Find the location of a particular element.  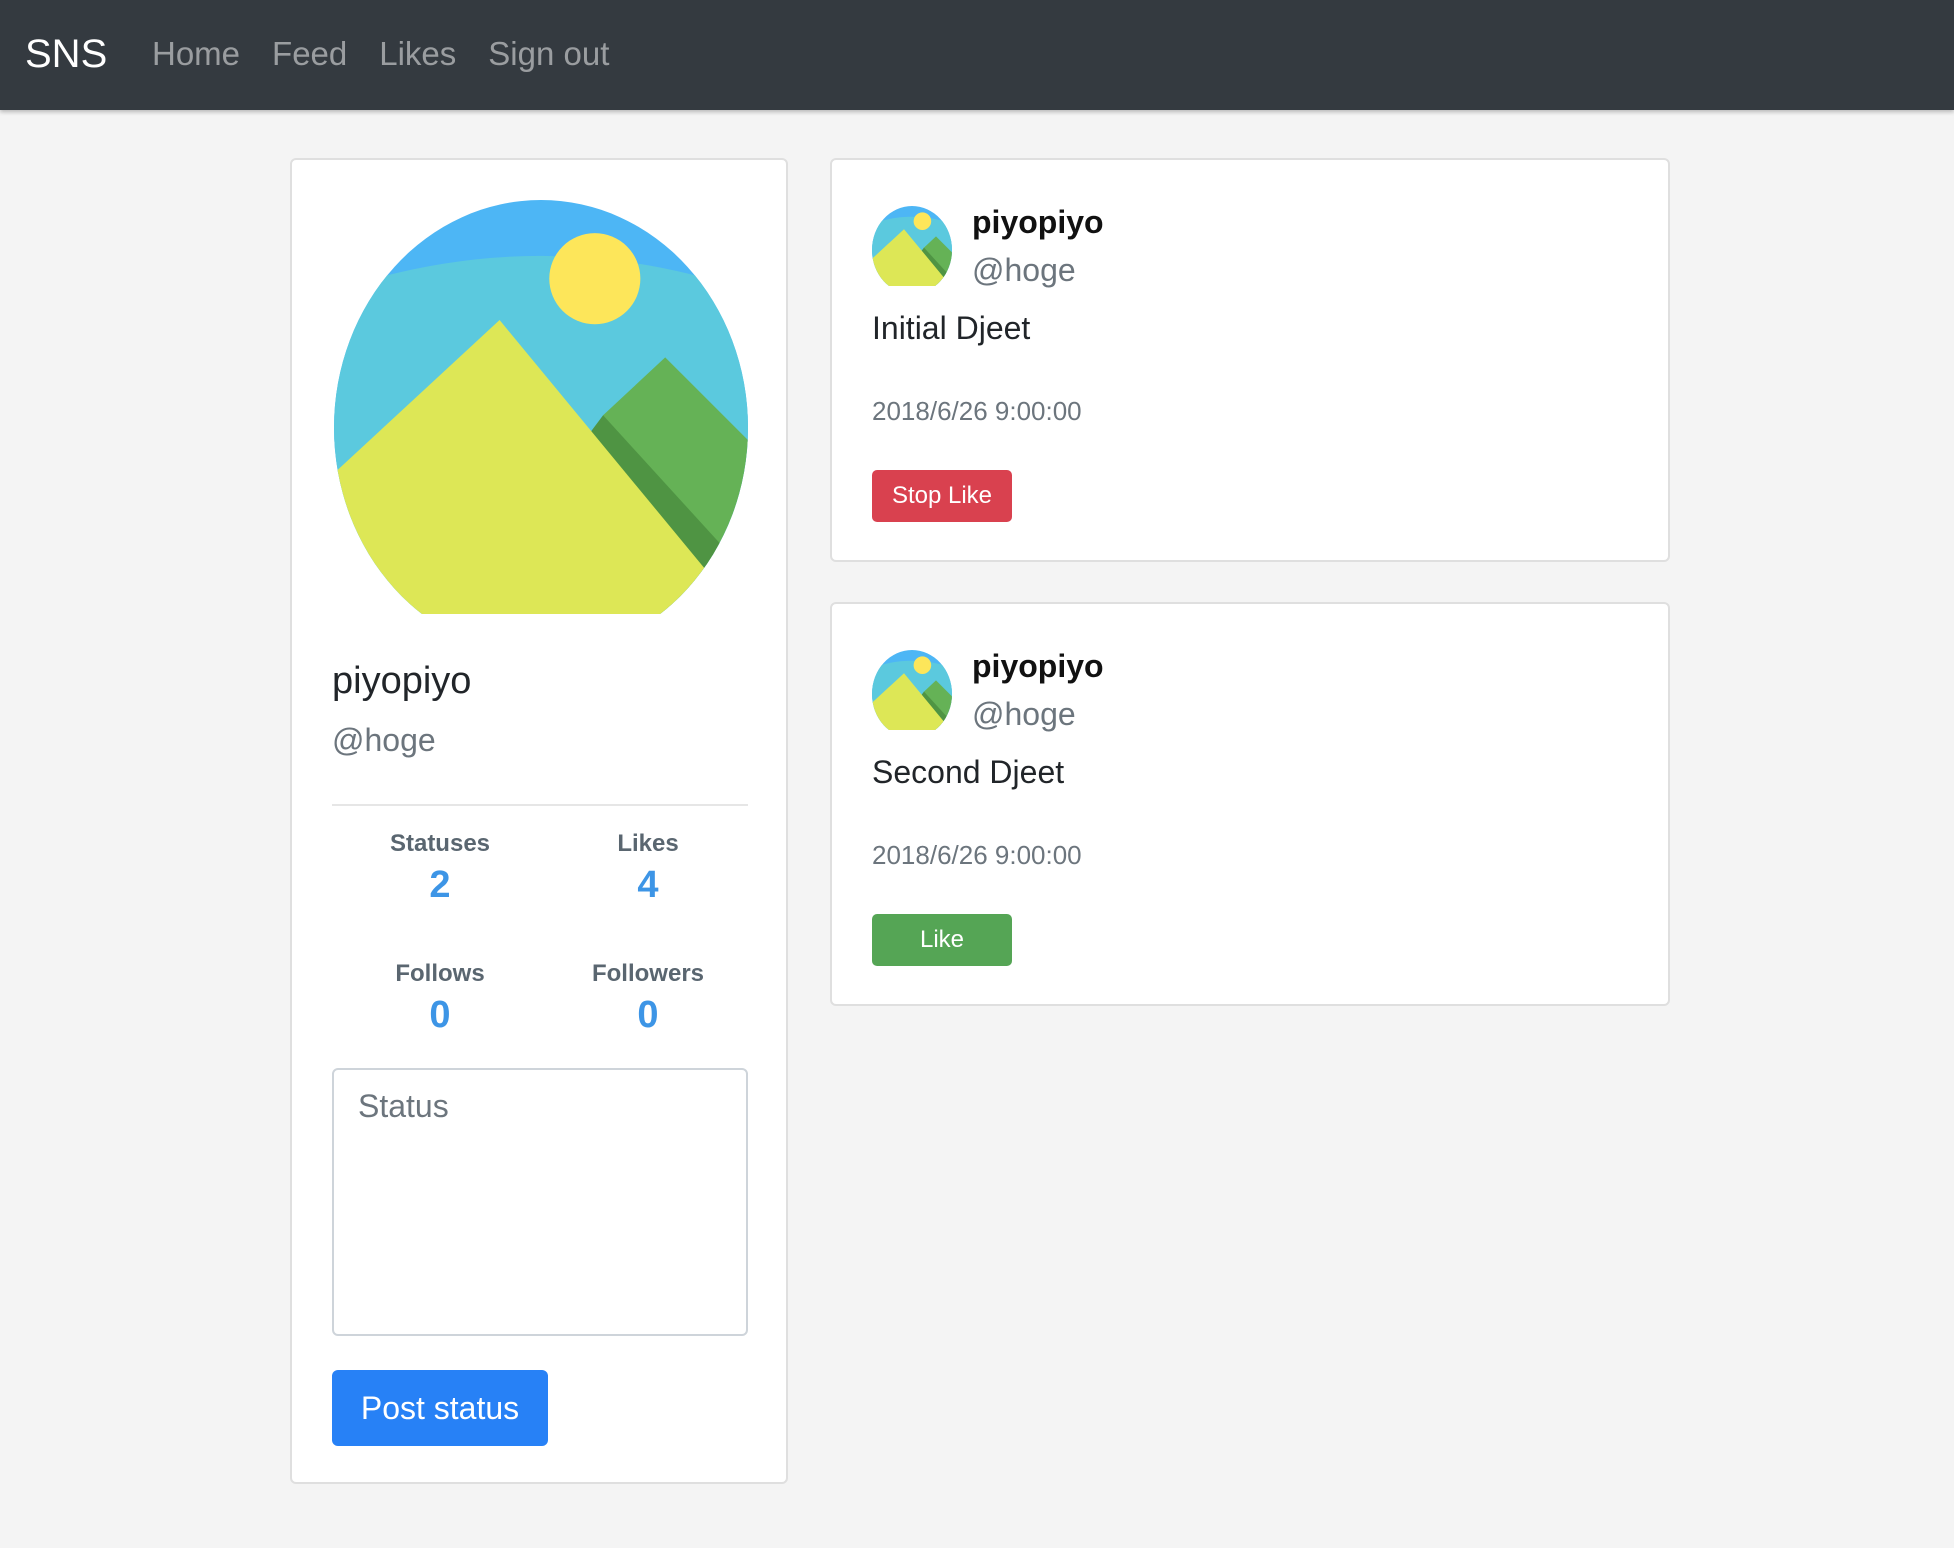

stat-statuses: Statuses 2 is located at coordinates (440, 868).